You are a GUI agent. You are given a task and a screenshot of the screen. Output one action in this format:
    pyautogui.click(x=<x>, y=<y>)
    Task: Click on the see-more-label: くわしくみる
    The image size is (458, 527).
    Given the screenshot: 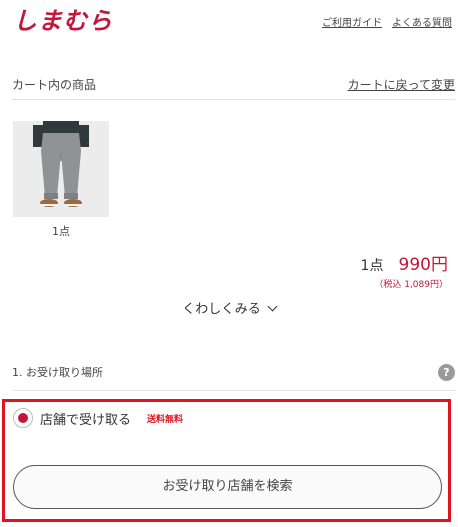 What is the action you would take?
    pyautogui.click(x=221, y=309)
    